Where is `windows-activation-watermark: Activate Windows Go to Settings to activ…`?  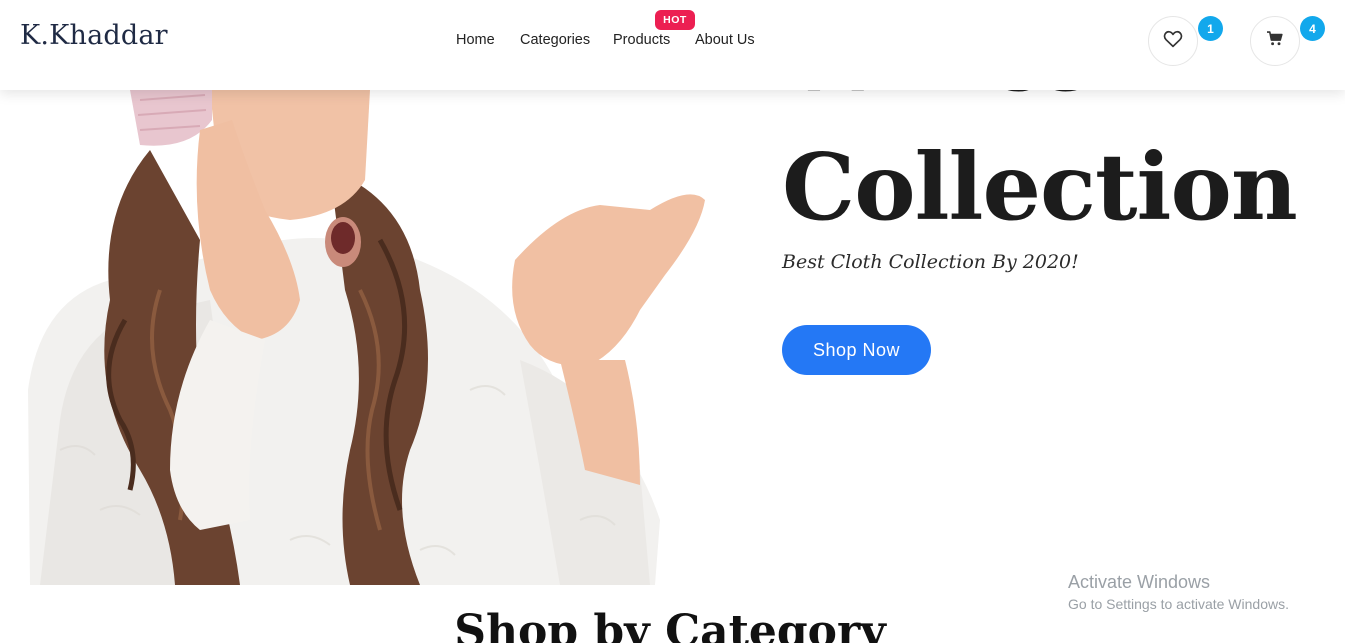
windows-activation-watermark: Activate Windows Go to Settings to activ… is located at coordinates (1178, 592).